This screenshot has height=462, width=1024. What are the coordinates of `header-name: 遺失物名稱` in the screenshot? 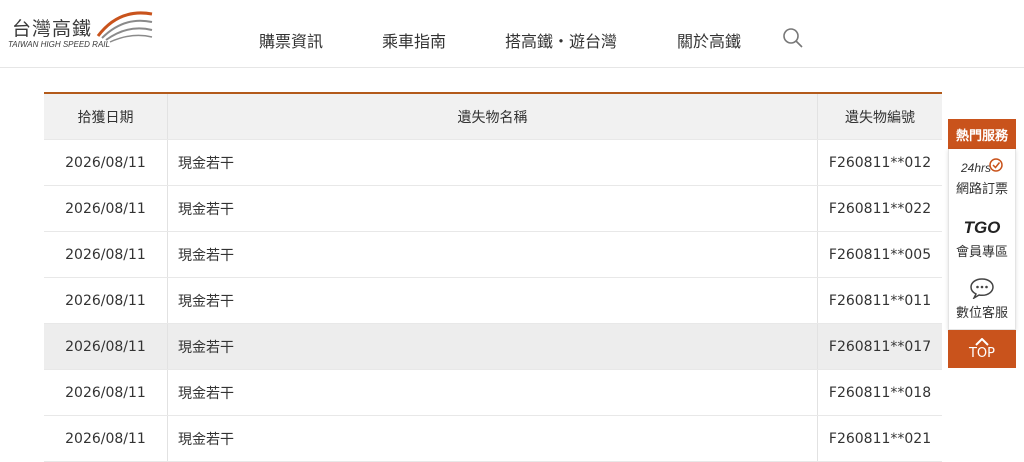 It's located at (493, 116).